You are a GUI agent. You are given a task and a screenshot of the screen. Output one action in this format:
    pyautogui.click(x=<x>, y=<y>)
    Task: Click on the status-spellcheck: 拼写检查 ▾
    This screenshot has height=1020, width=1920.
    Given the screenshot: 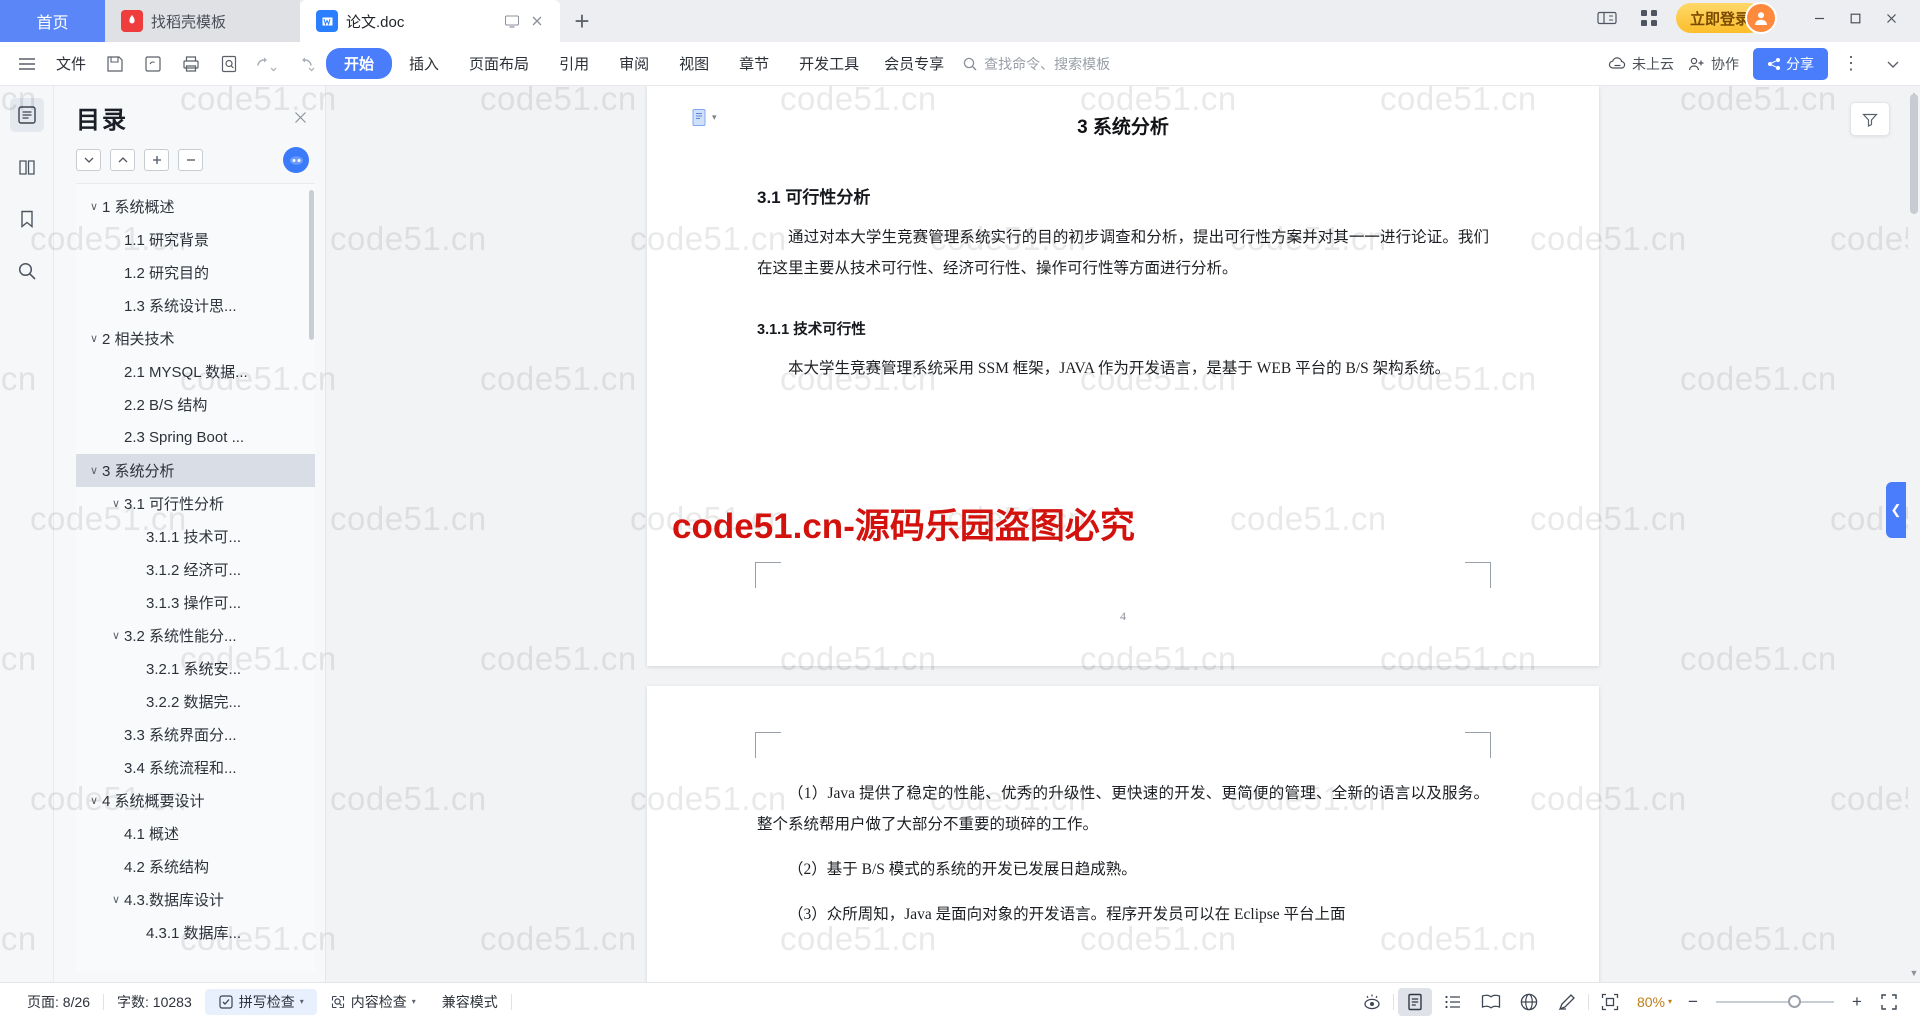 What is the action you would take?
    pyautogui.click(x=260, y=1001)
    